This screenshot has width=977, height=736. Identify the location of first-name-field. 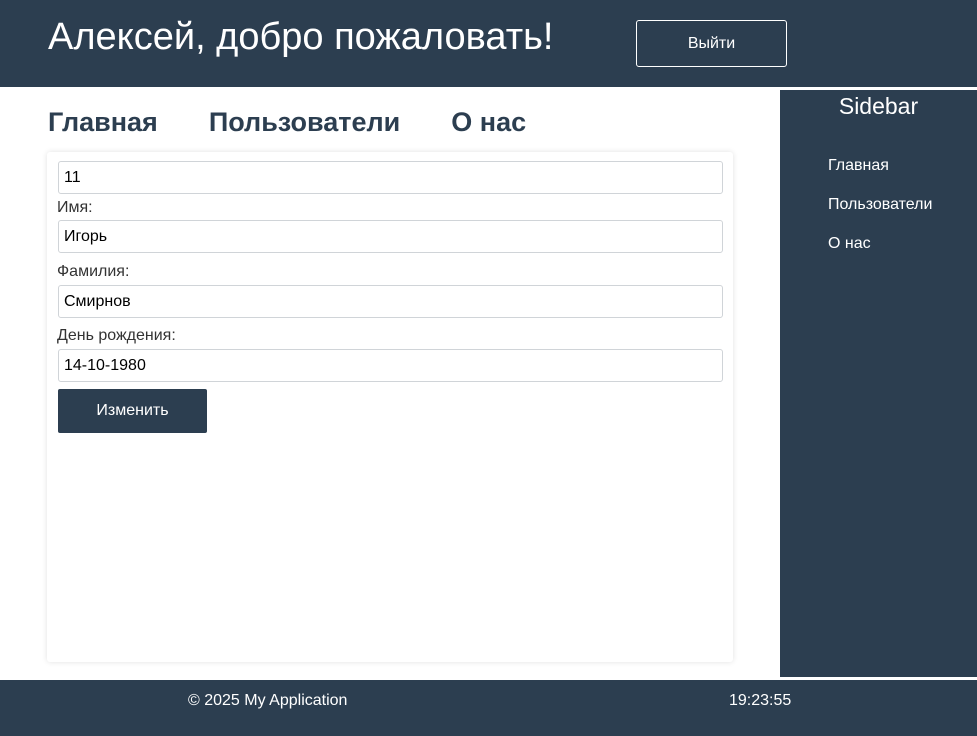
(390, 236).